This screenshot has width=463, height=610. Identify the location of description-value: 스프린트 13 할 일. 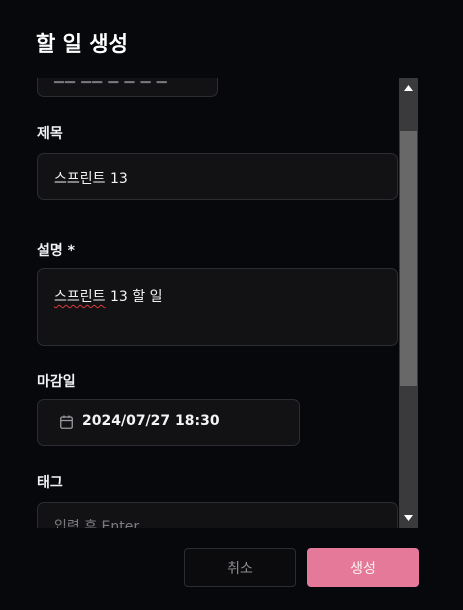
(108, 296).